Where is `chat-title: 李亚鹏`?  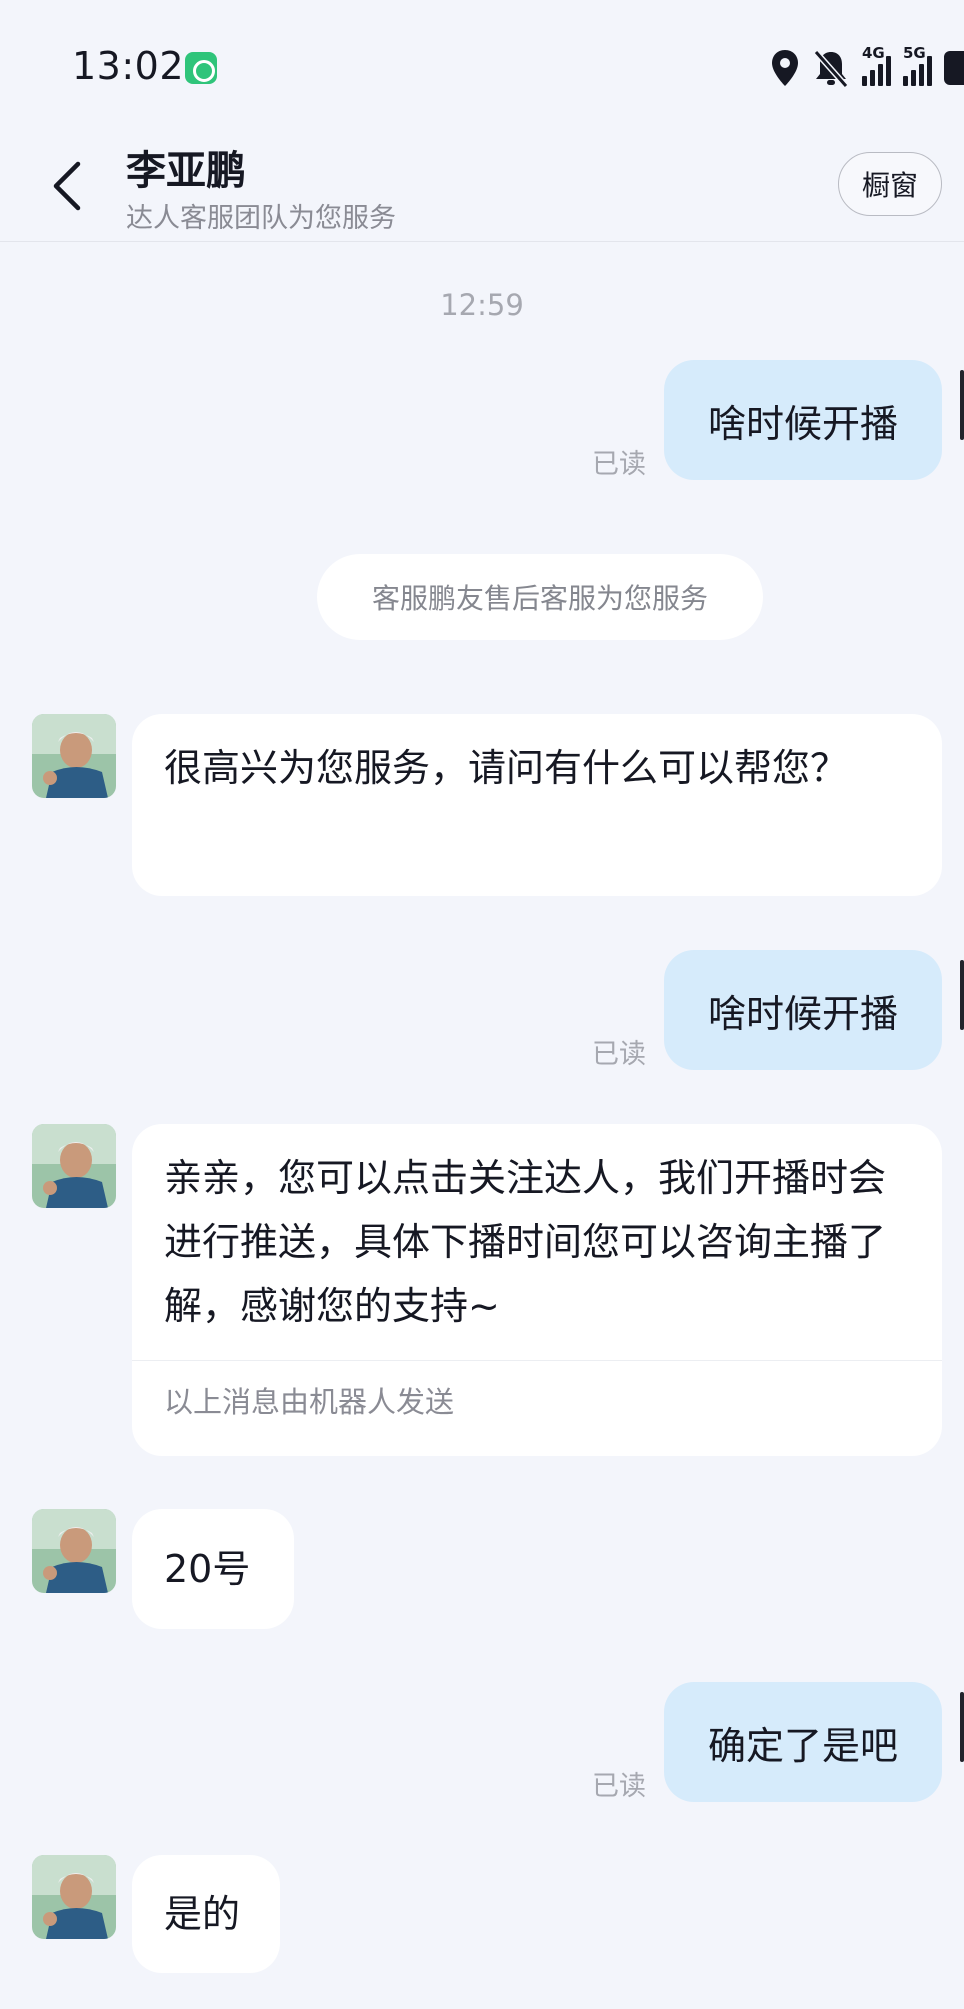
chat-title: 李亚鹏 is located at coordinates (186, 171).